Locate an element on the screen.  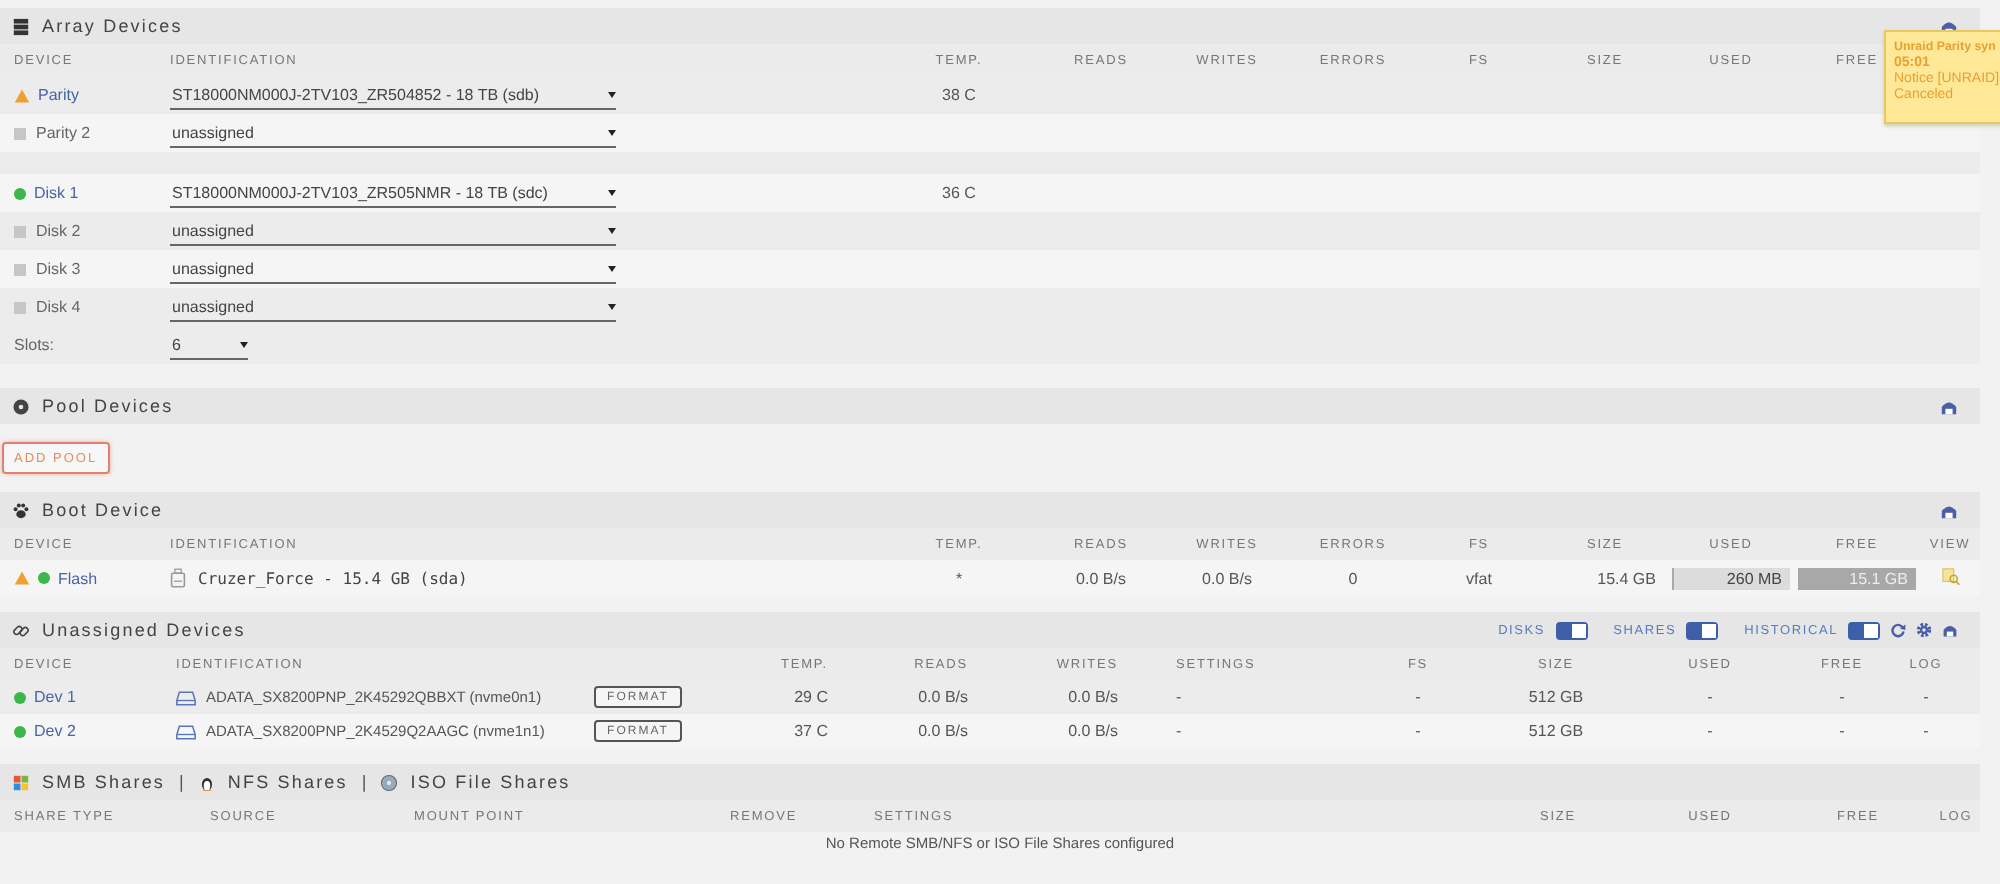
table-cell-text: 38 C is located at coordinates (959, 95).